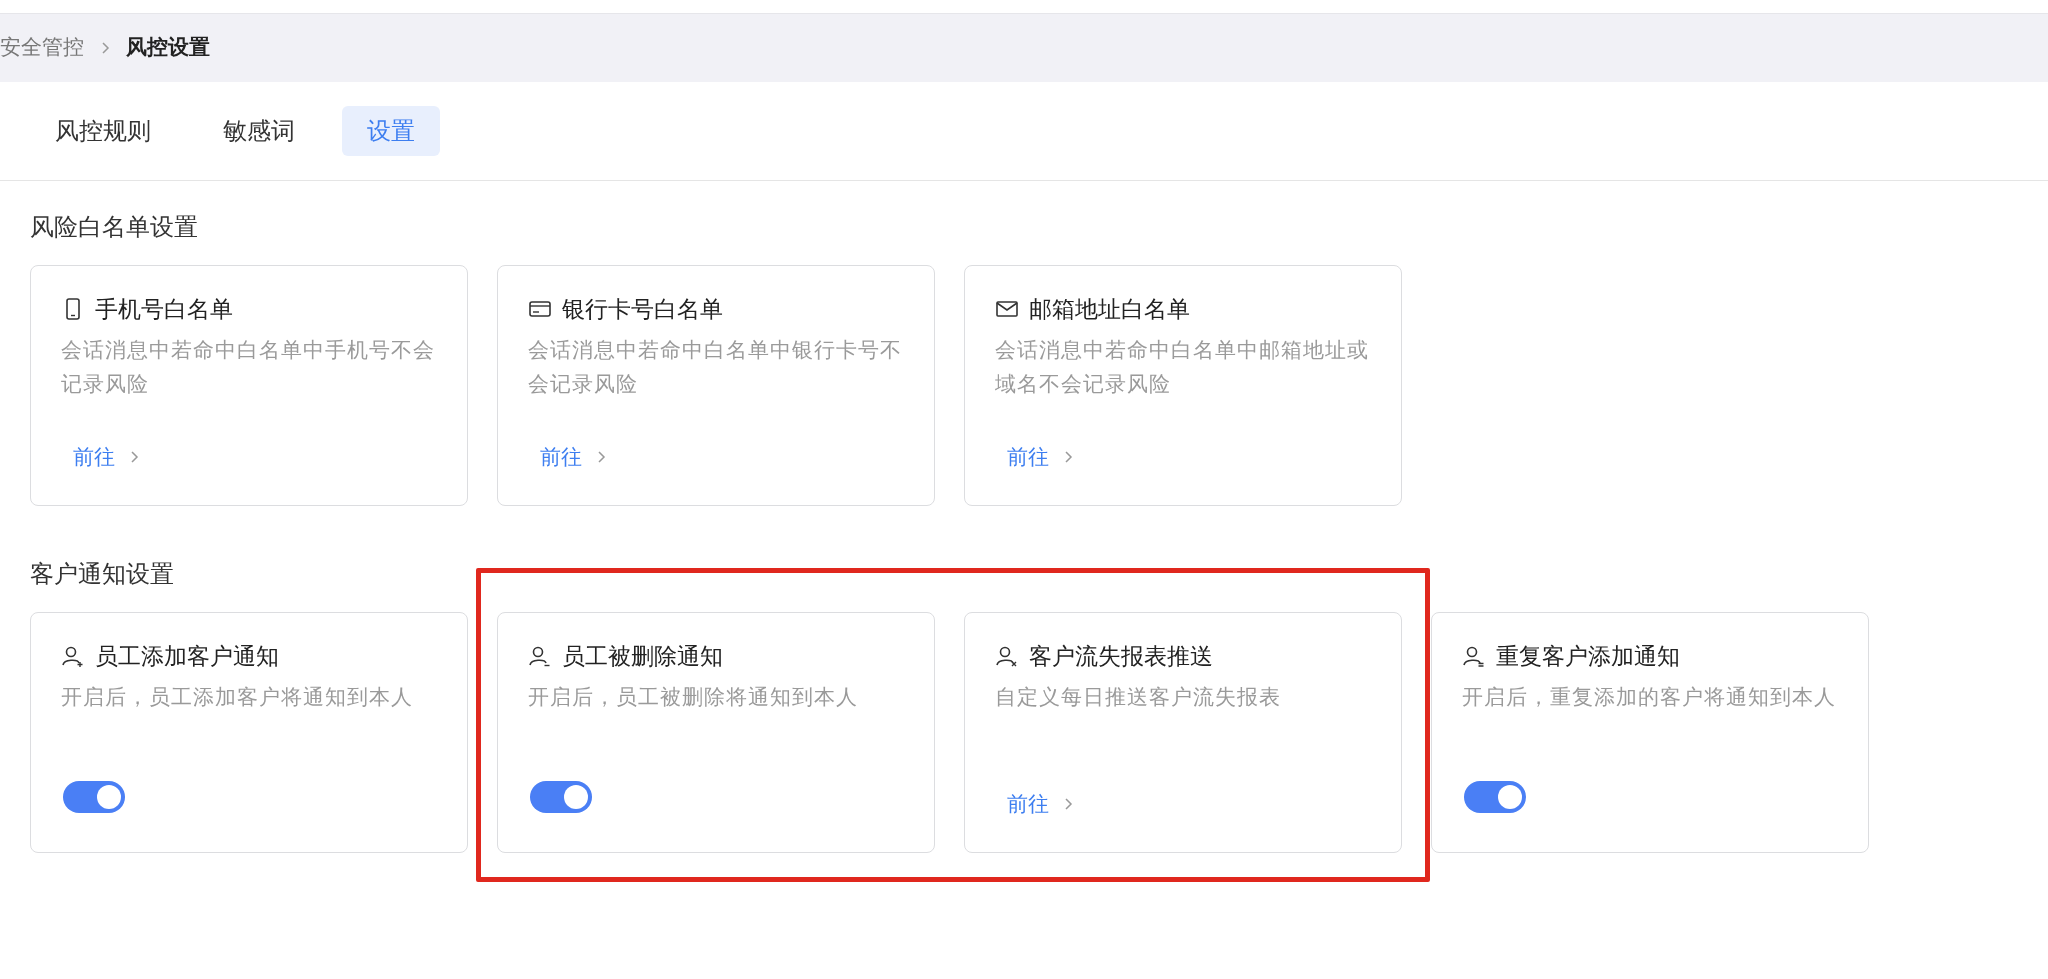  What do you see at coordinates (693, 697) in the screenshot?
I see `card-description: 开启后，员工被删除将通知到本人` at bounding box center [693, 697].